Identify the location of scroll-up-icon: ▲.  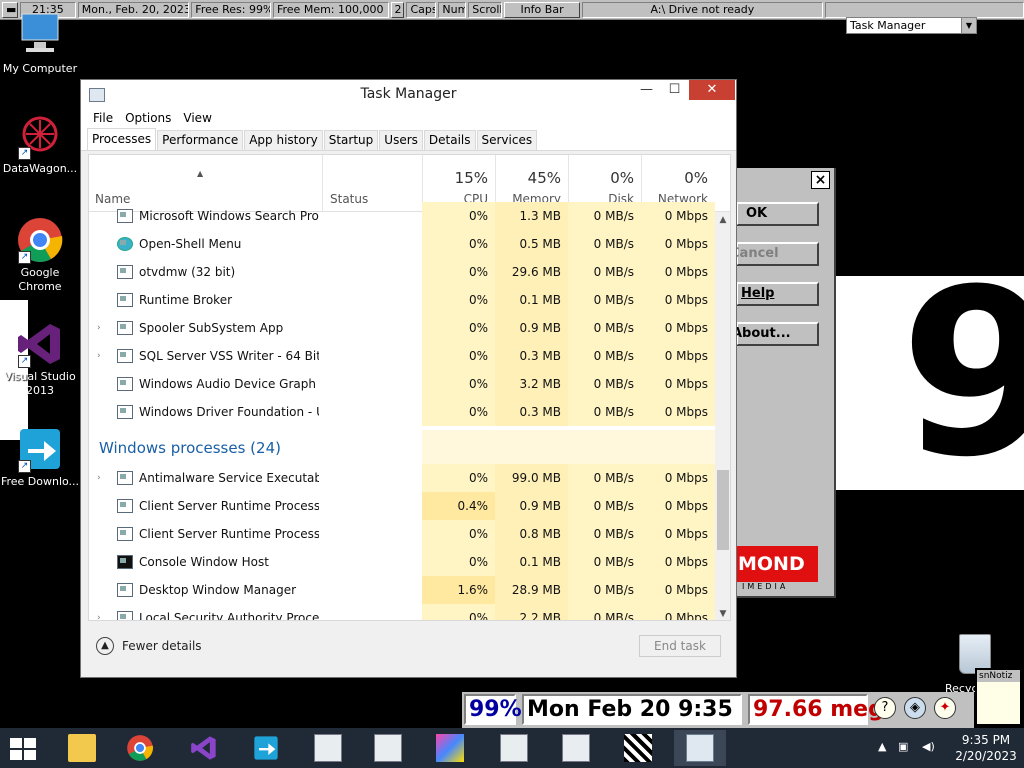
(722, 220).